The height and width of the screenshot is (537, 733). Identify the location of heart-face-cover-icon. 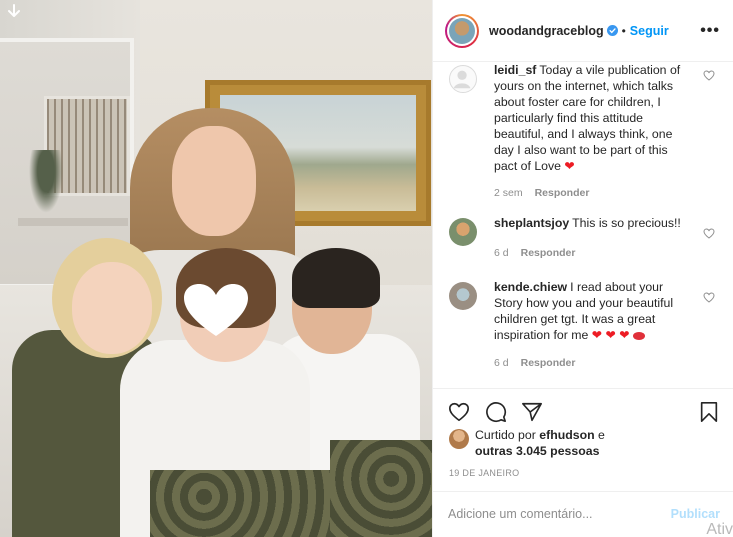
(216, 310).